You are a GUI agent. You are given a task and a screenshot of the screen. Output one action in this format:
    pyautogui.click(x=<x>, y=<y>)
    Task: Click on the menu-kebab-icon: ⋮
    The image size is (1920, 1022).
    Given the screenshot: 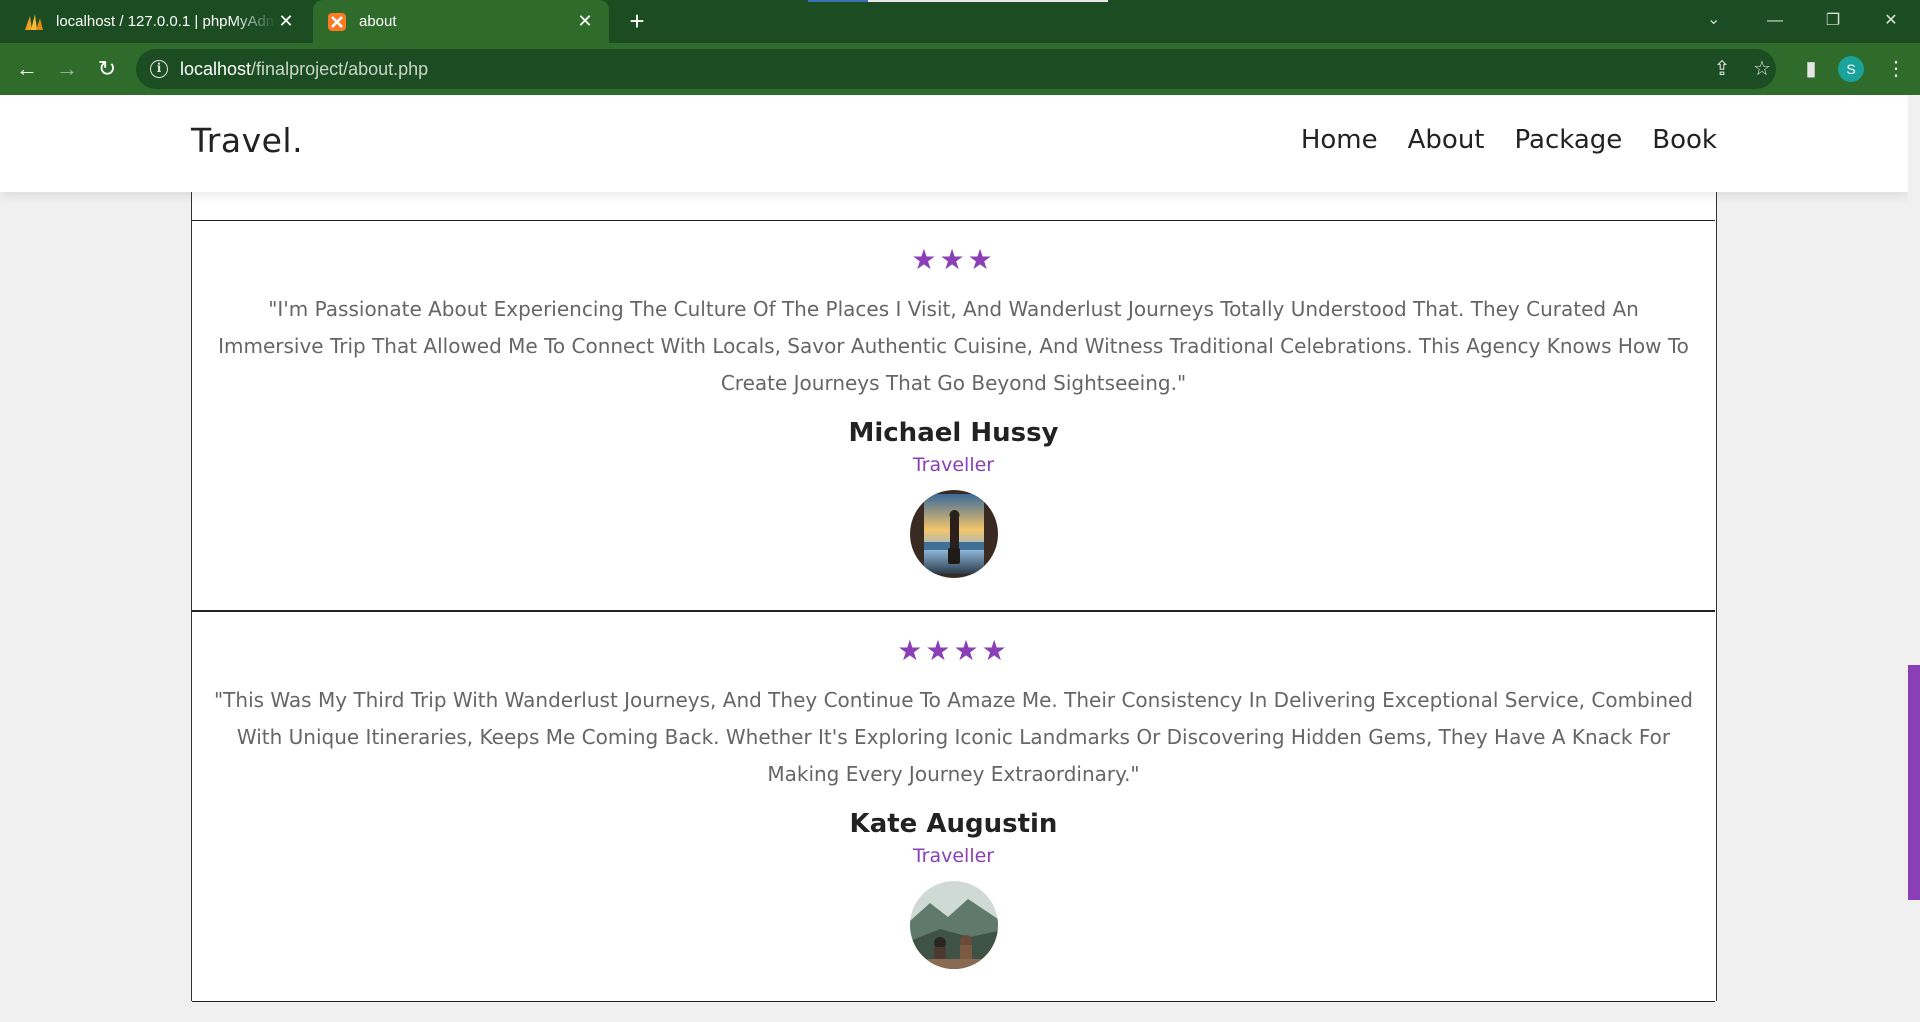 What is the action you would take?
    pyautogui.click(x=1896, y=69)
    